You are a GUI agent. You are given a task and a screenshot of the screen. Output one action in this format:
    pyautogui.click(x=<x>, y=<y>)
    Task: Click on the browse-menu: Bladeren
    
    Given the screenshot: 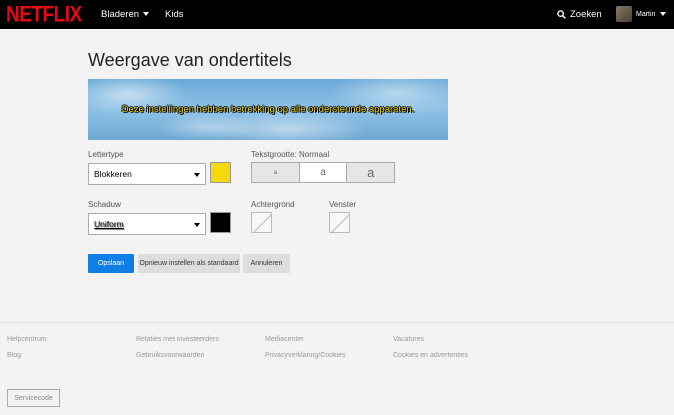 What is the action you would take?
    pyautogui.click(x=125, y=14)
    